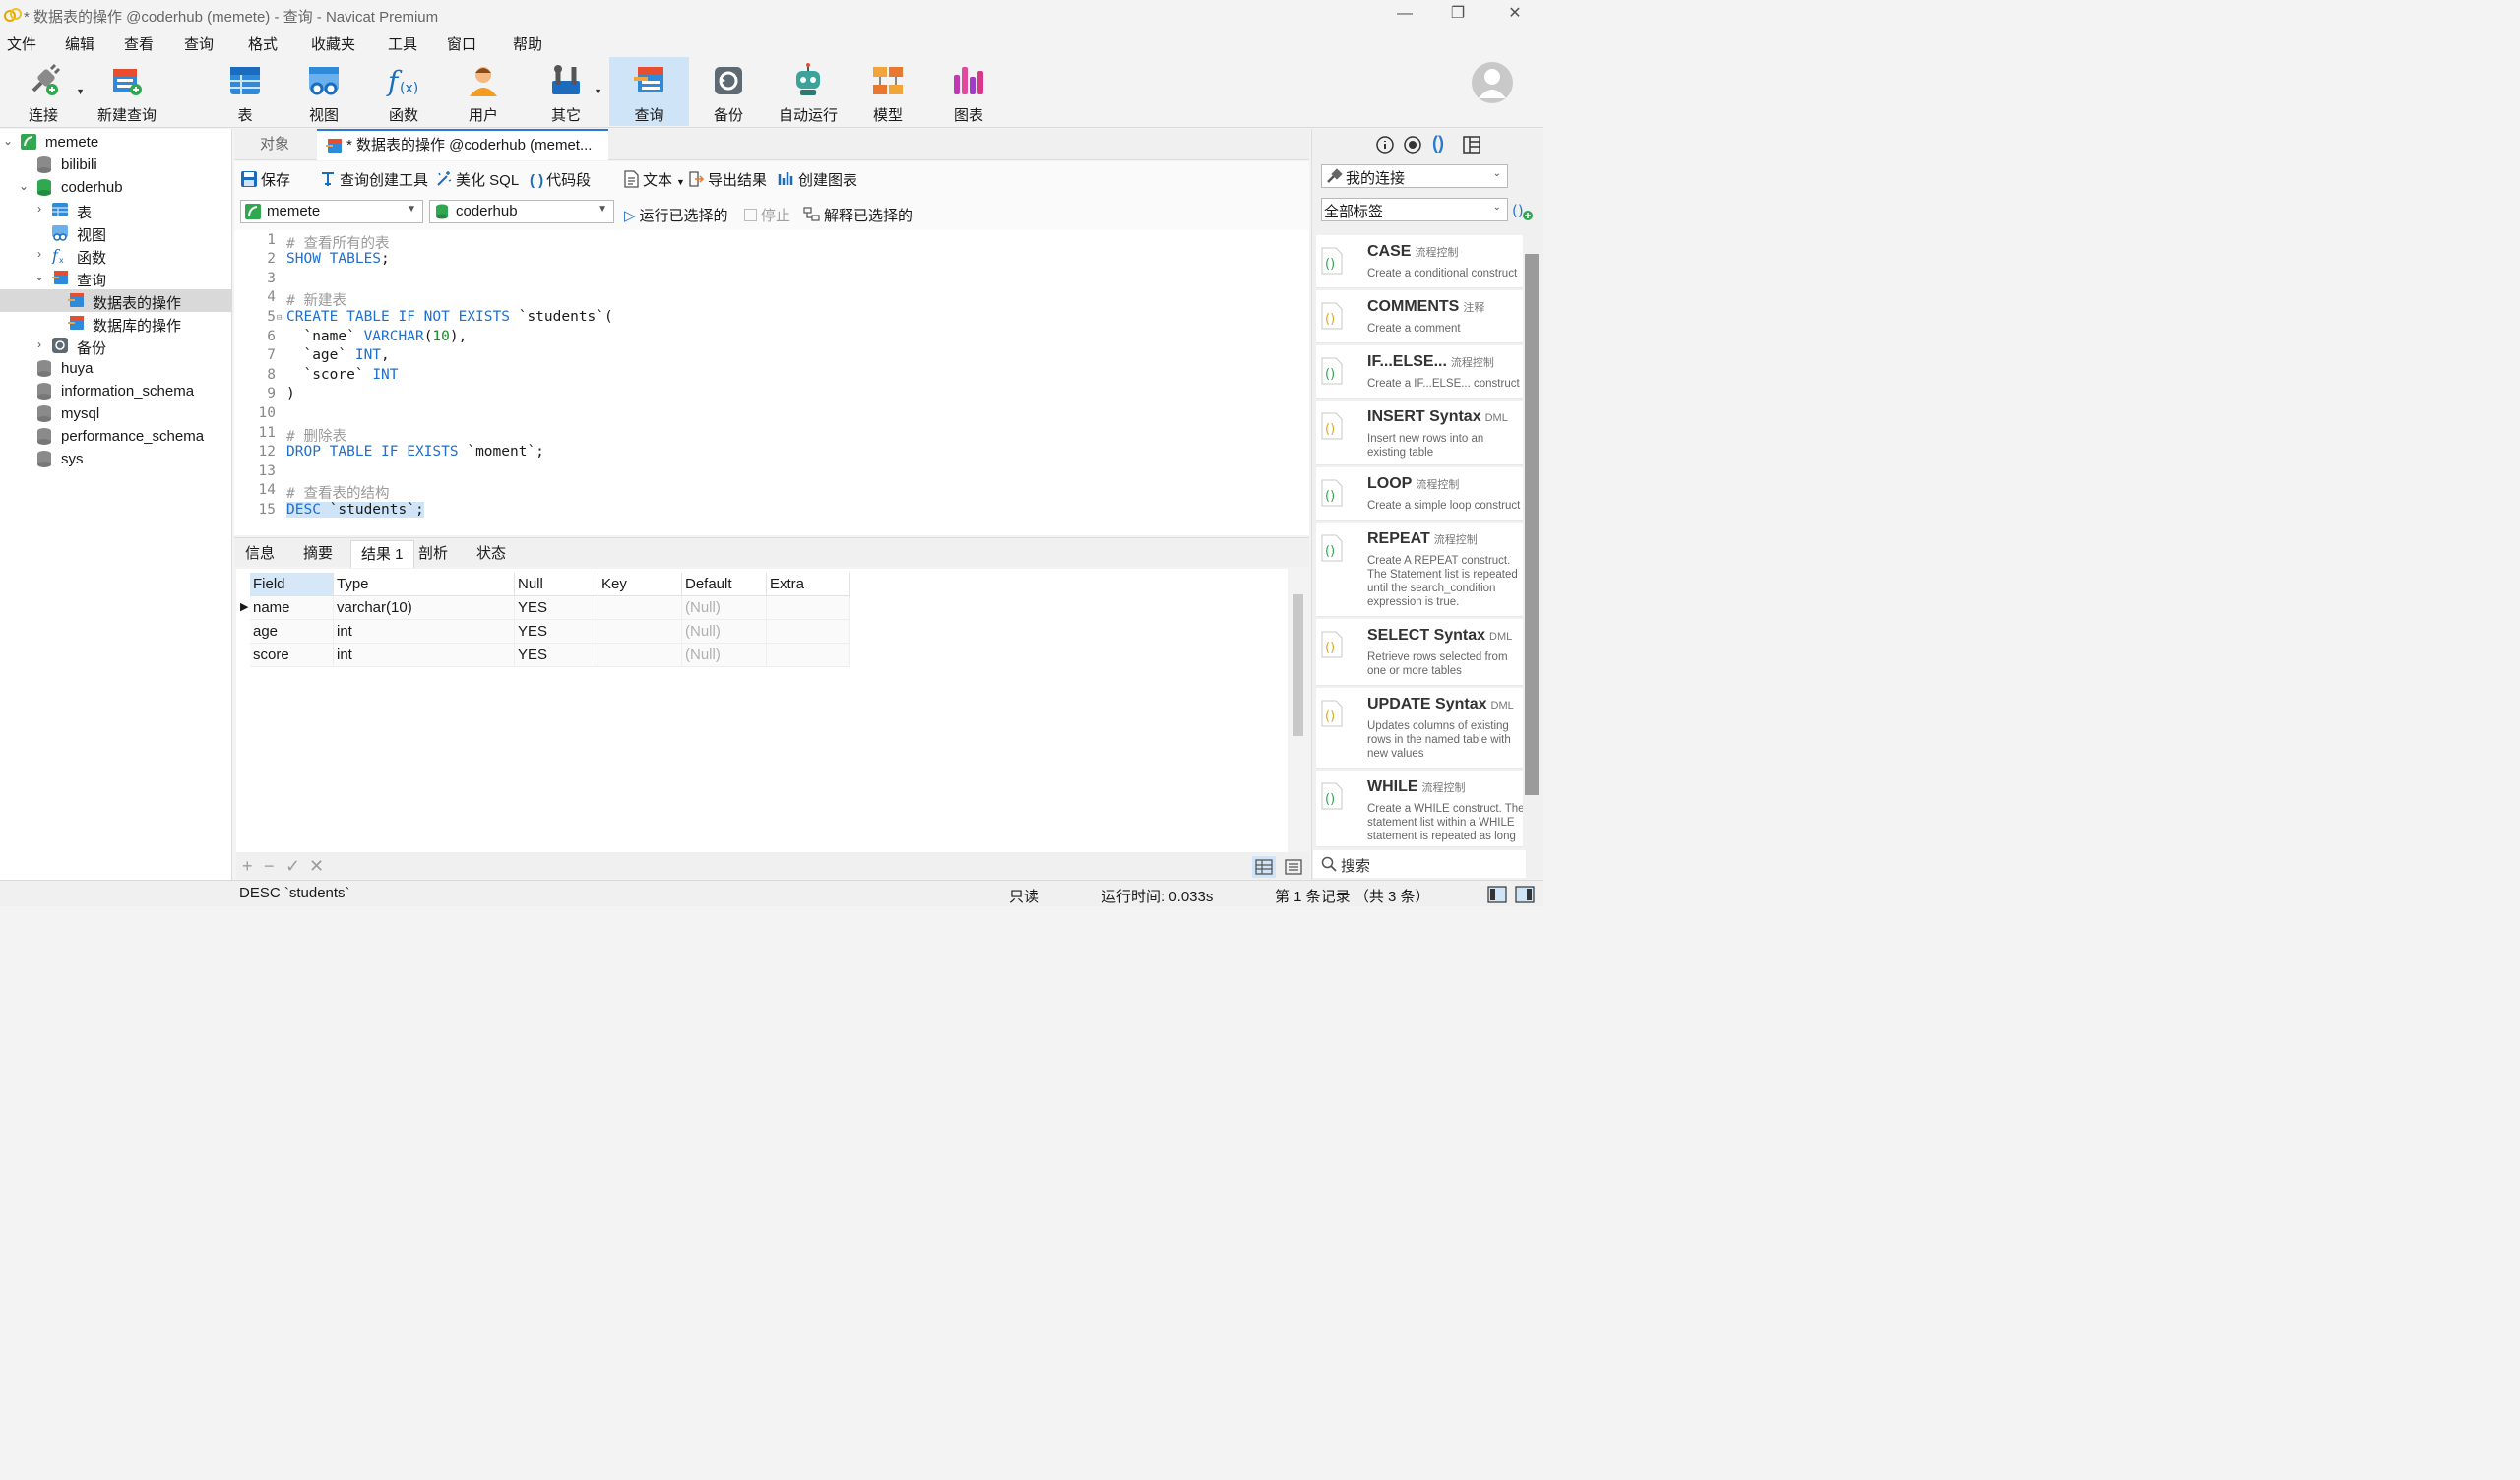 The image size is (2520, 1480). What do you see at coordinates (1419, 864) in the screenshot?
I see `snippet-search: 搜索` at bounding box center [1419, 864].